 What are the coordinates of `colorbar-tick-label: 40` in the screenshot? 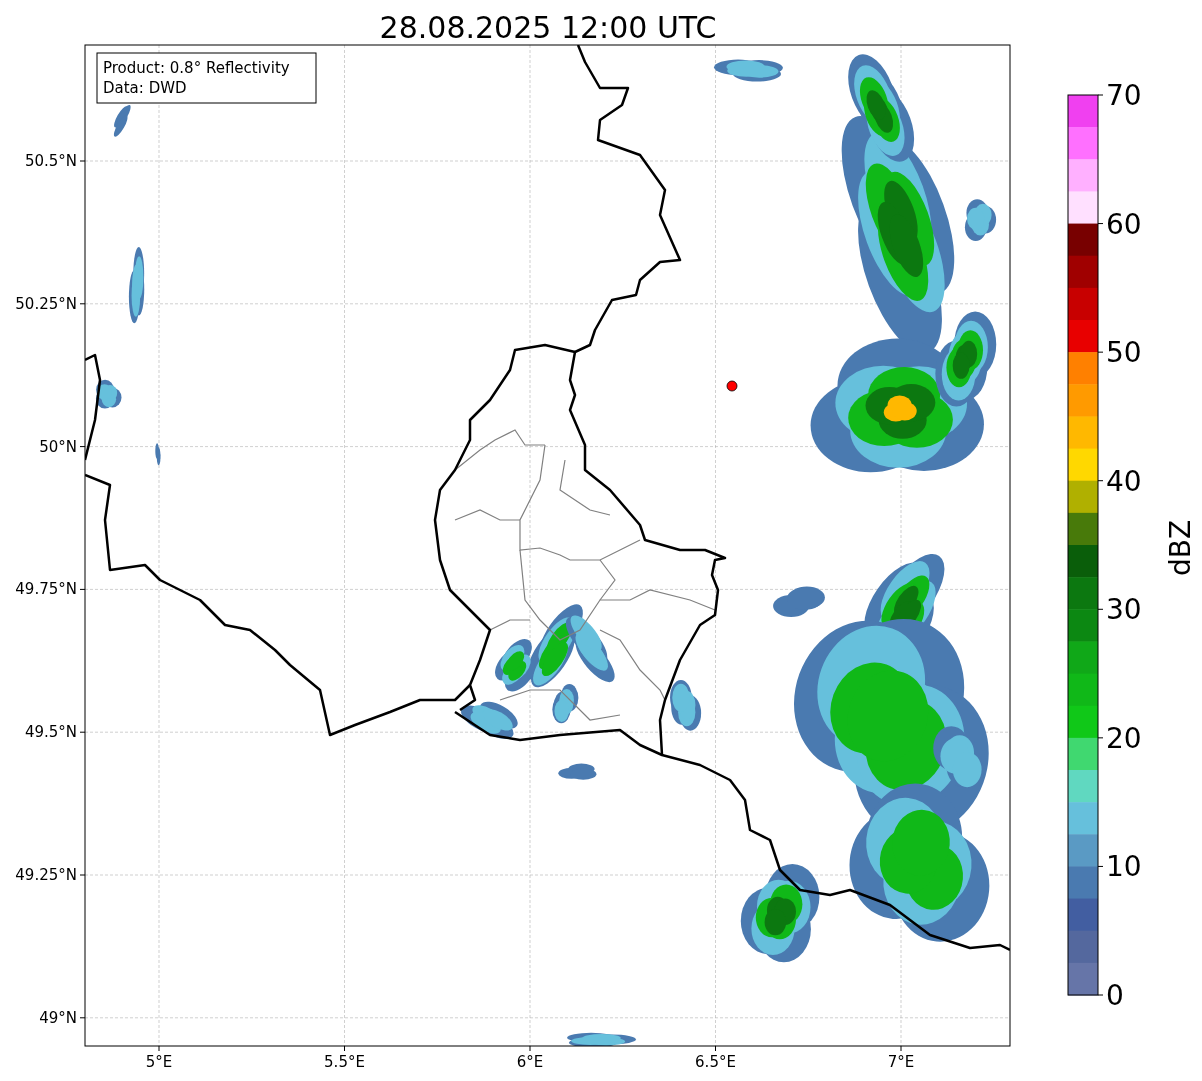 It's located at (1124, 481).